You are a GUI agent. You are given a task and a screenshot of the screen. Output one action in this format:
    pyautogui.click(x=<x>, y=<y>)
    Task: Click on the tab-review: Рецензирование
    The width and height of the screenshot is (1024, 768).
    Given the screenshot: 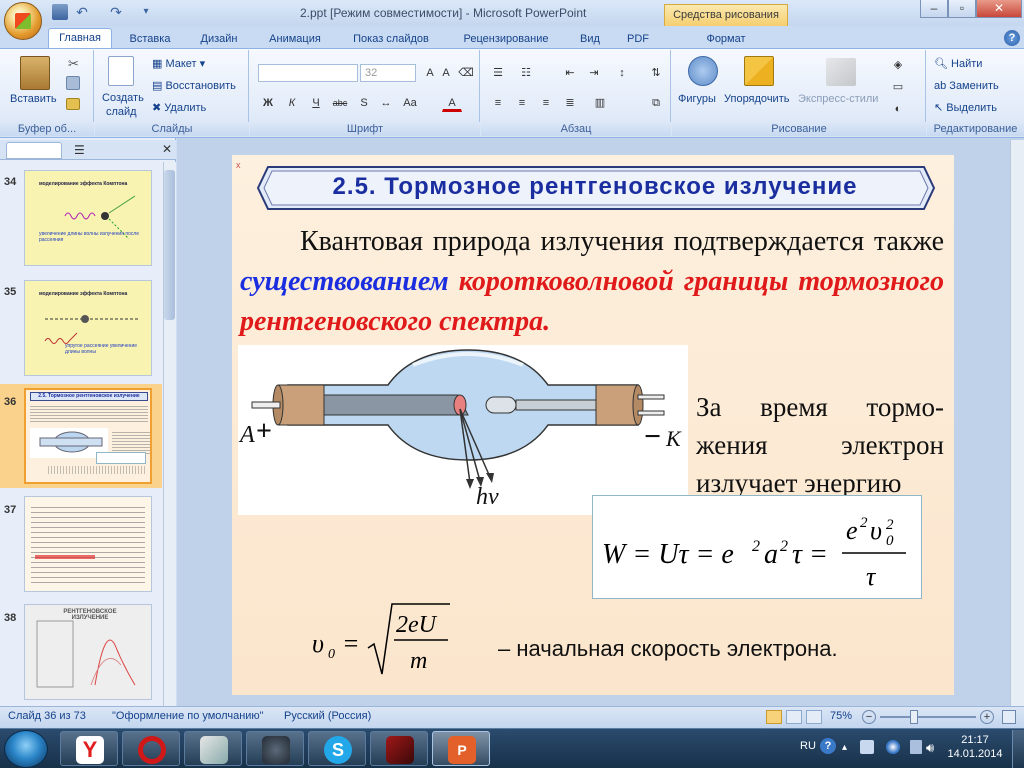 What is the action you would take?
    pyautogui.click(x=506, y=39)
    